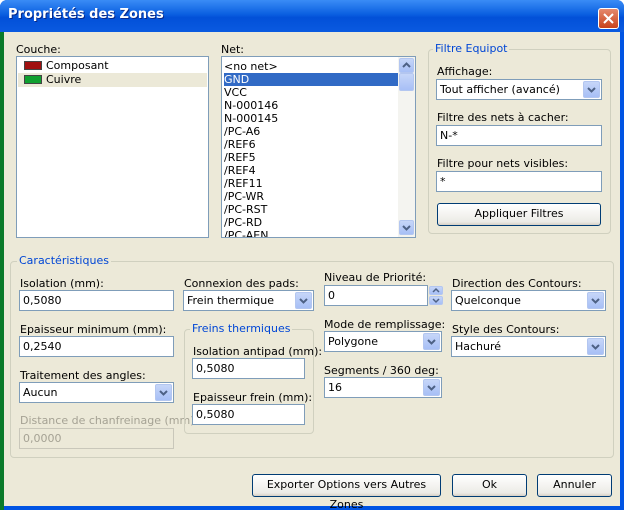 The image size is (624, 510). Describe the element at coordinates (251, 118) in the screenshot. I see `net-item: N-000145` at that location.